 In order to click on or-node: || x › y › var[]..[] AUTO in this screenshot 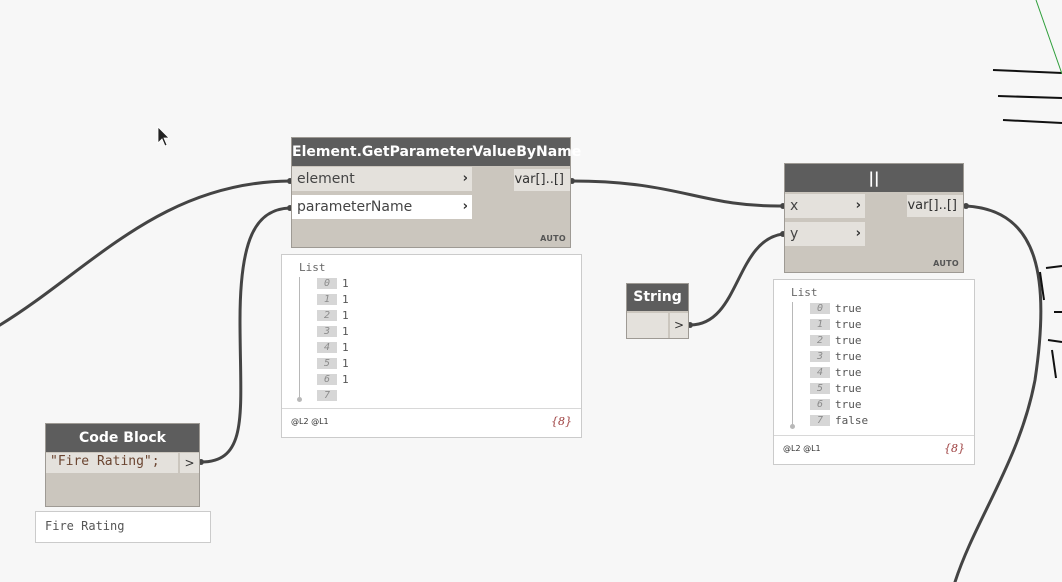, I will do `click(874, 218)`.